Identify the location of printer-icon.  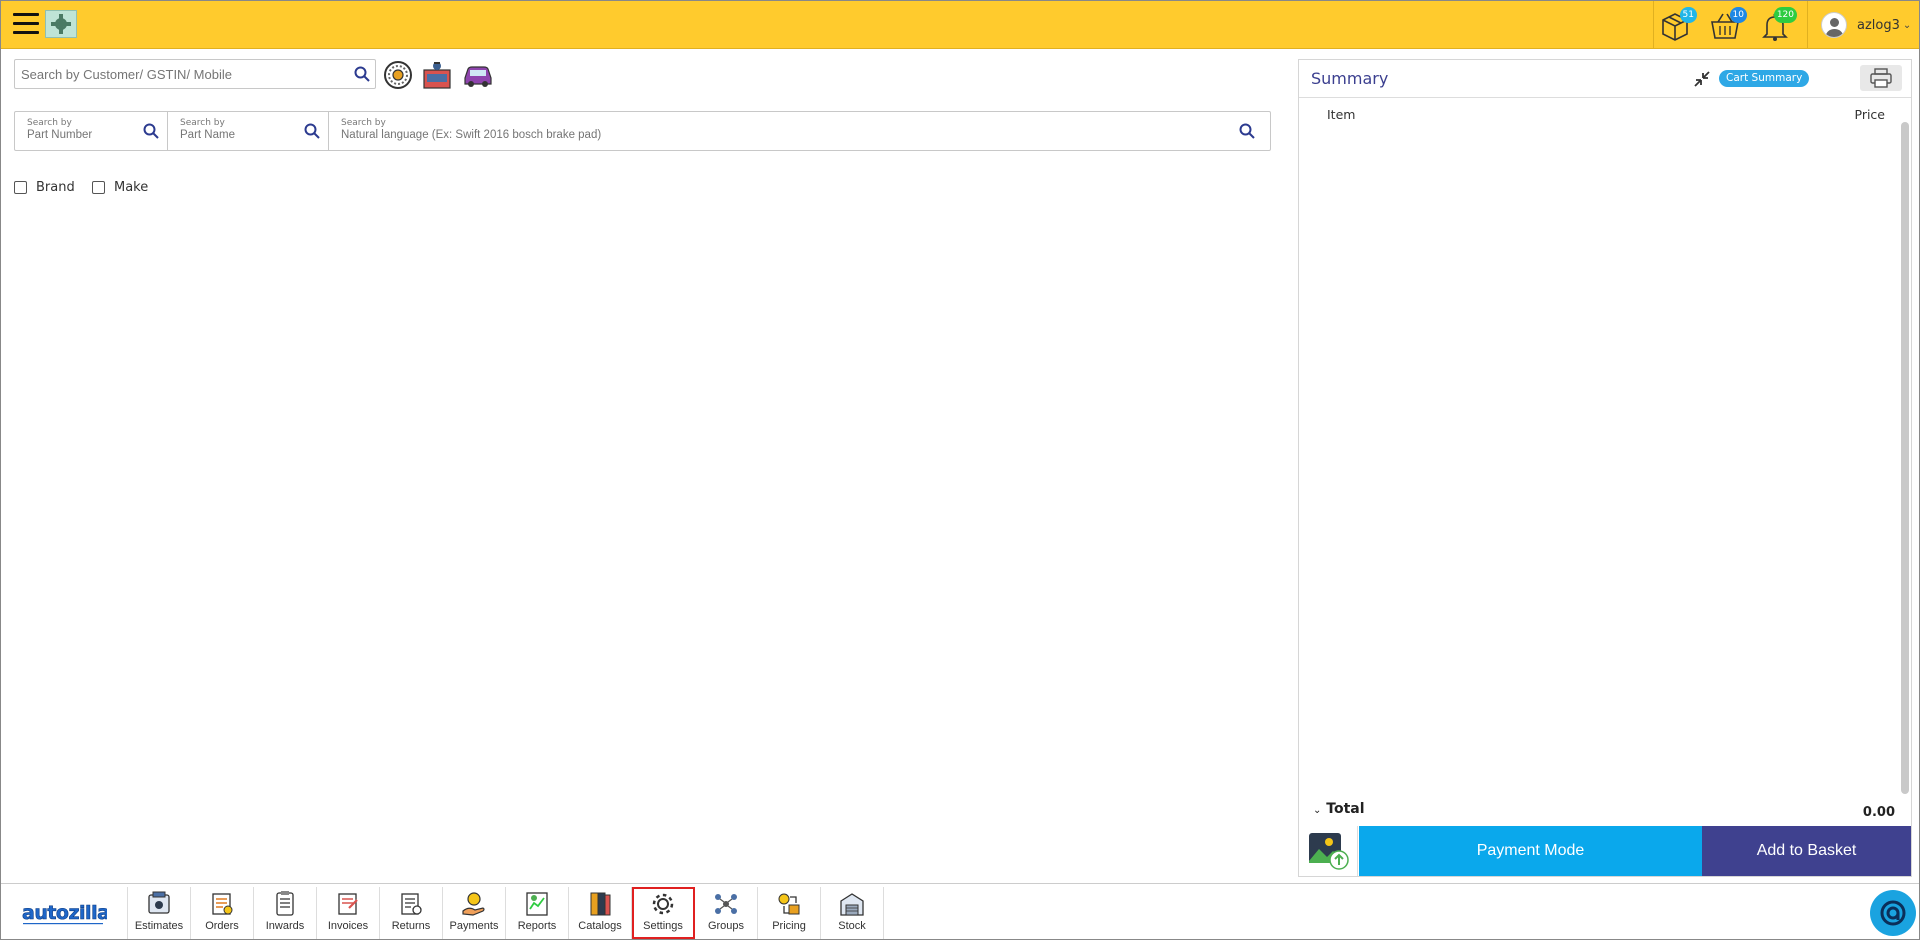
(1881, 78).